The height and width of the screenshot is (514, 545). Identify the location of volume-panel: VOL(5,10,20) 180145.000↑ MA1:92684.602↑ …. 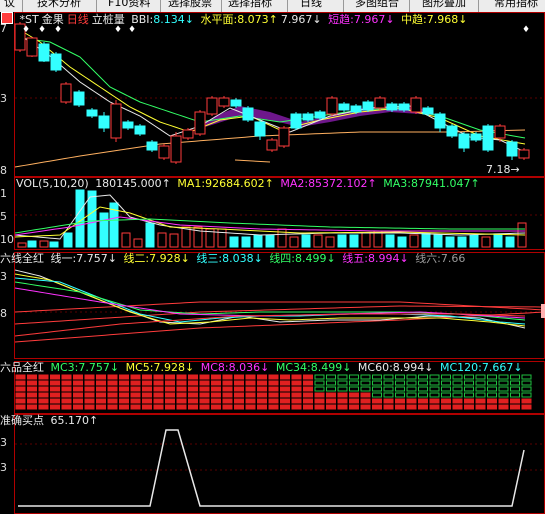
(272, 213).